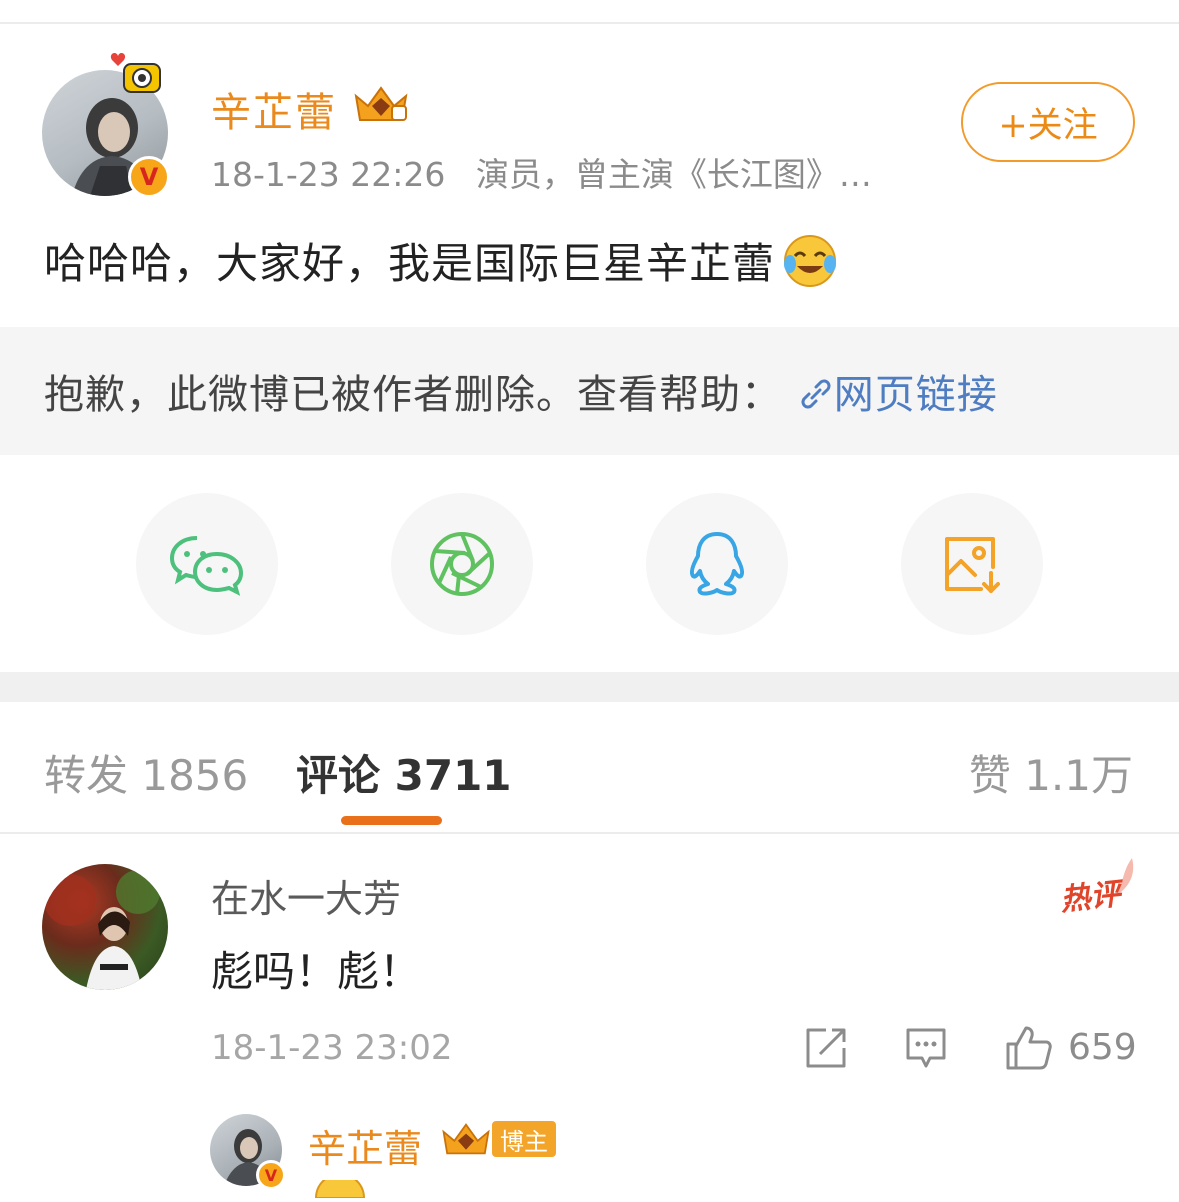  I want to click on deleted-text: 抱歉，此微博已被作者删除。查看帮助：, so click(413, 395).